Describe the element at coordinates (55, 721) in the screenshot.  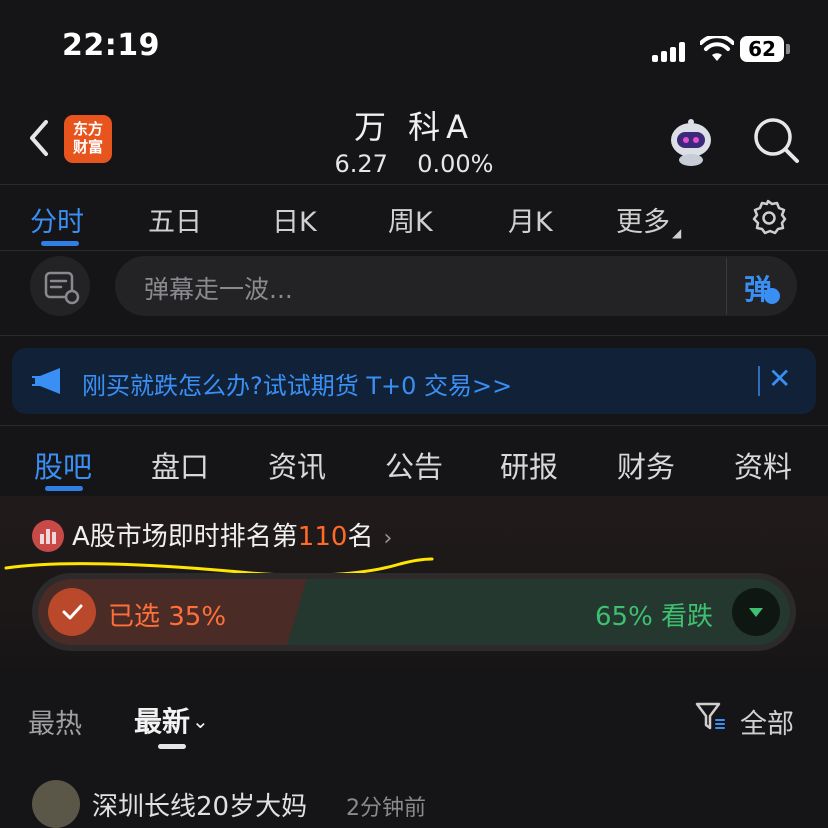
I see `sort-hot-tab: 最热` at that location.